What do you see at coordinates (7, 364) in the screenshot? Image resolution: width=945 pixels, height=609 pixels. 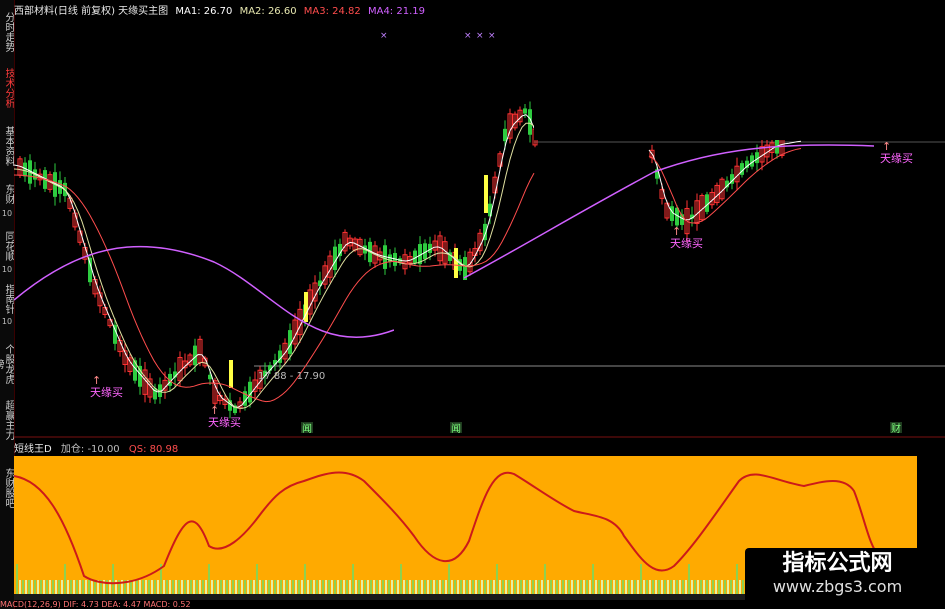 I see `side-tab-6: 个股龙虎榜` at bounding box center [7, 364].